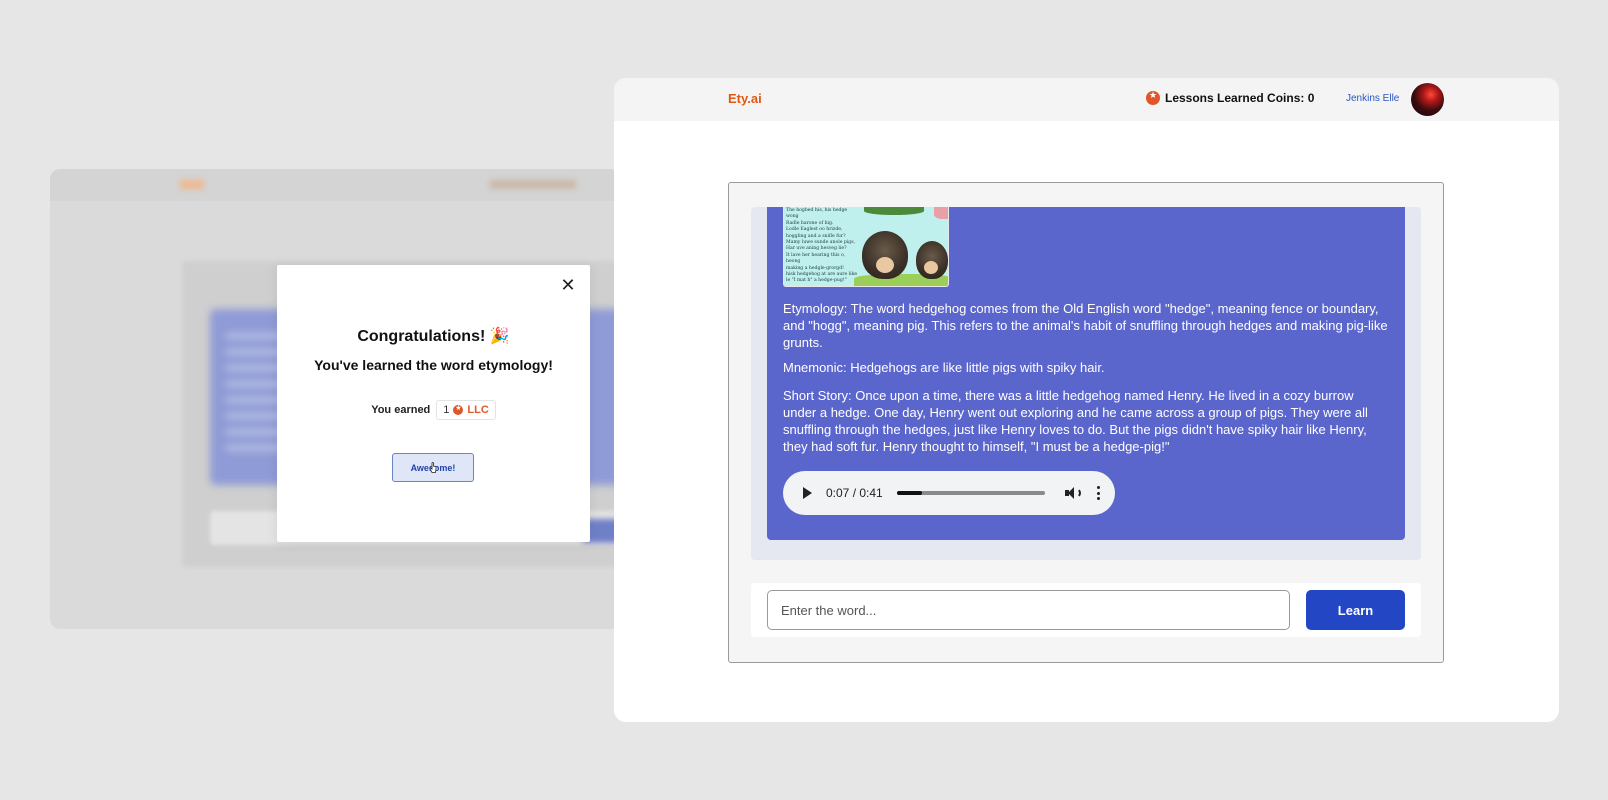 The image size is (1608, 800). What do you see at coordinates (466, 410) in the screenshot?
I see `earned-badge: 1 LLC` at bounding box center [466, 410].